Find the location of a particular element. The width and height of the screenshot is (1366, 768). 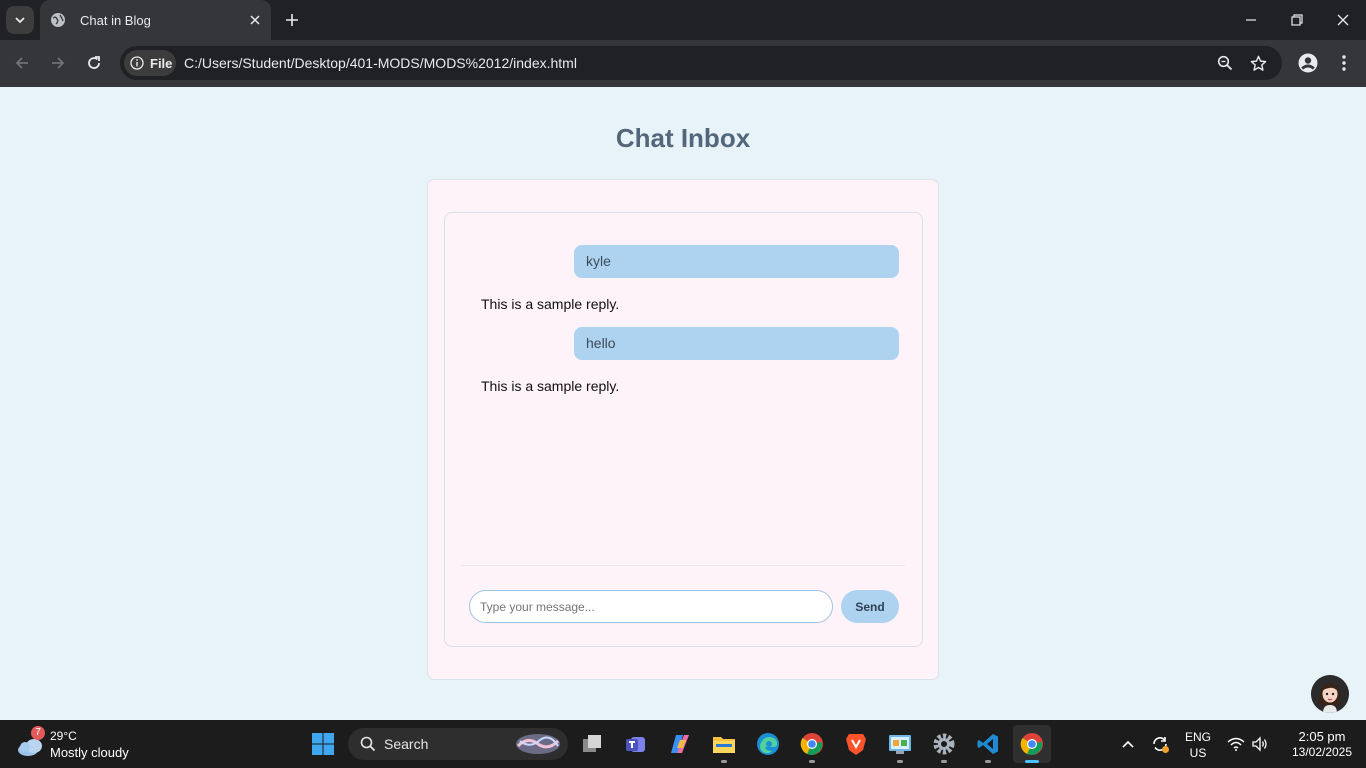

teams-icon is located at coordinates (636, 744).